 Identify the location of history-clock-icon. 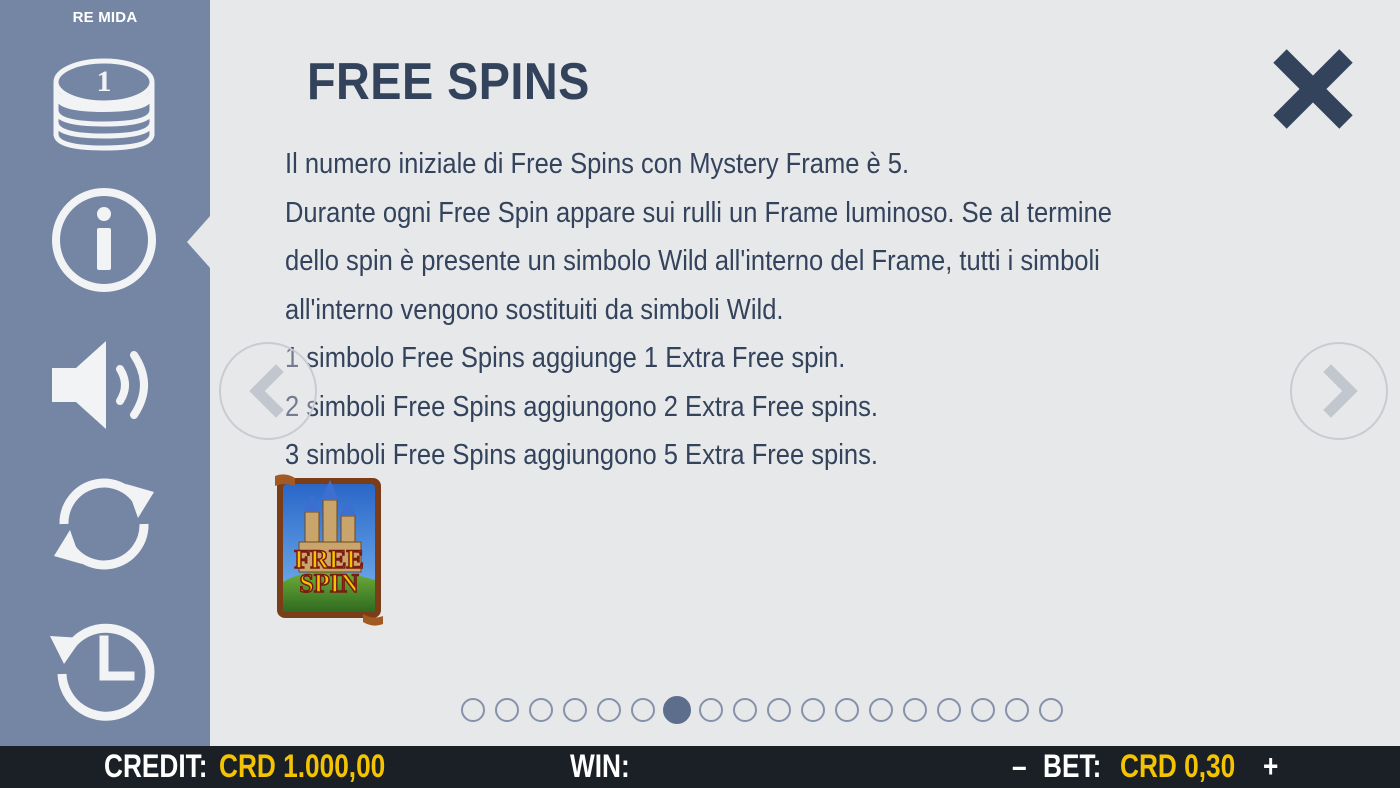
(102, 672).